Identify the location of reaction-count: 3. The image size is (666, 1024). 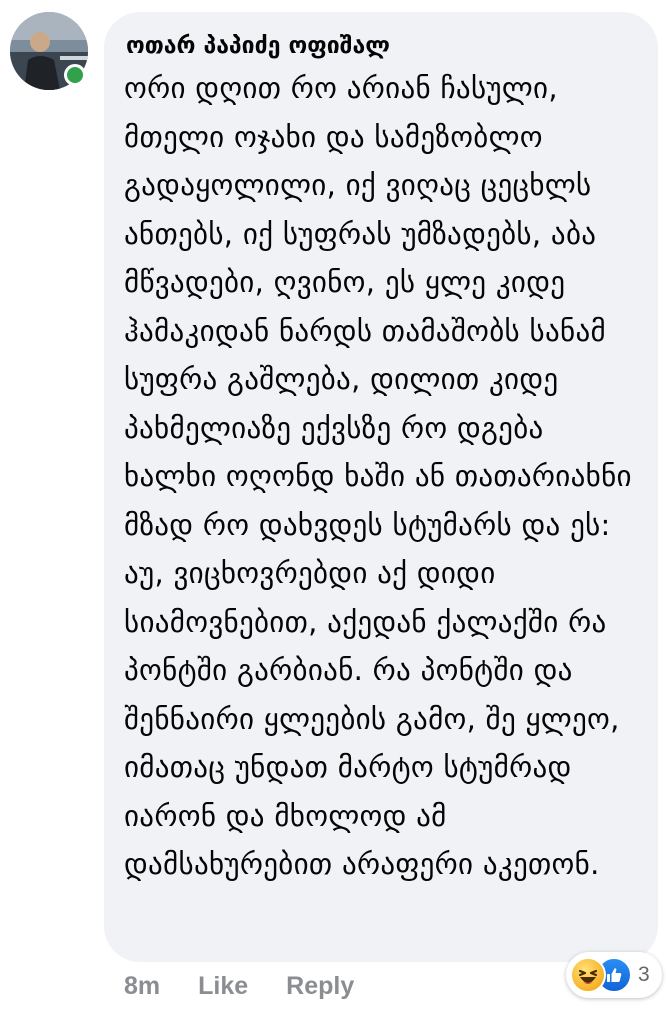
(644, 974).